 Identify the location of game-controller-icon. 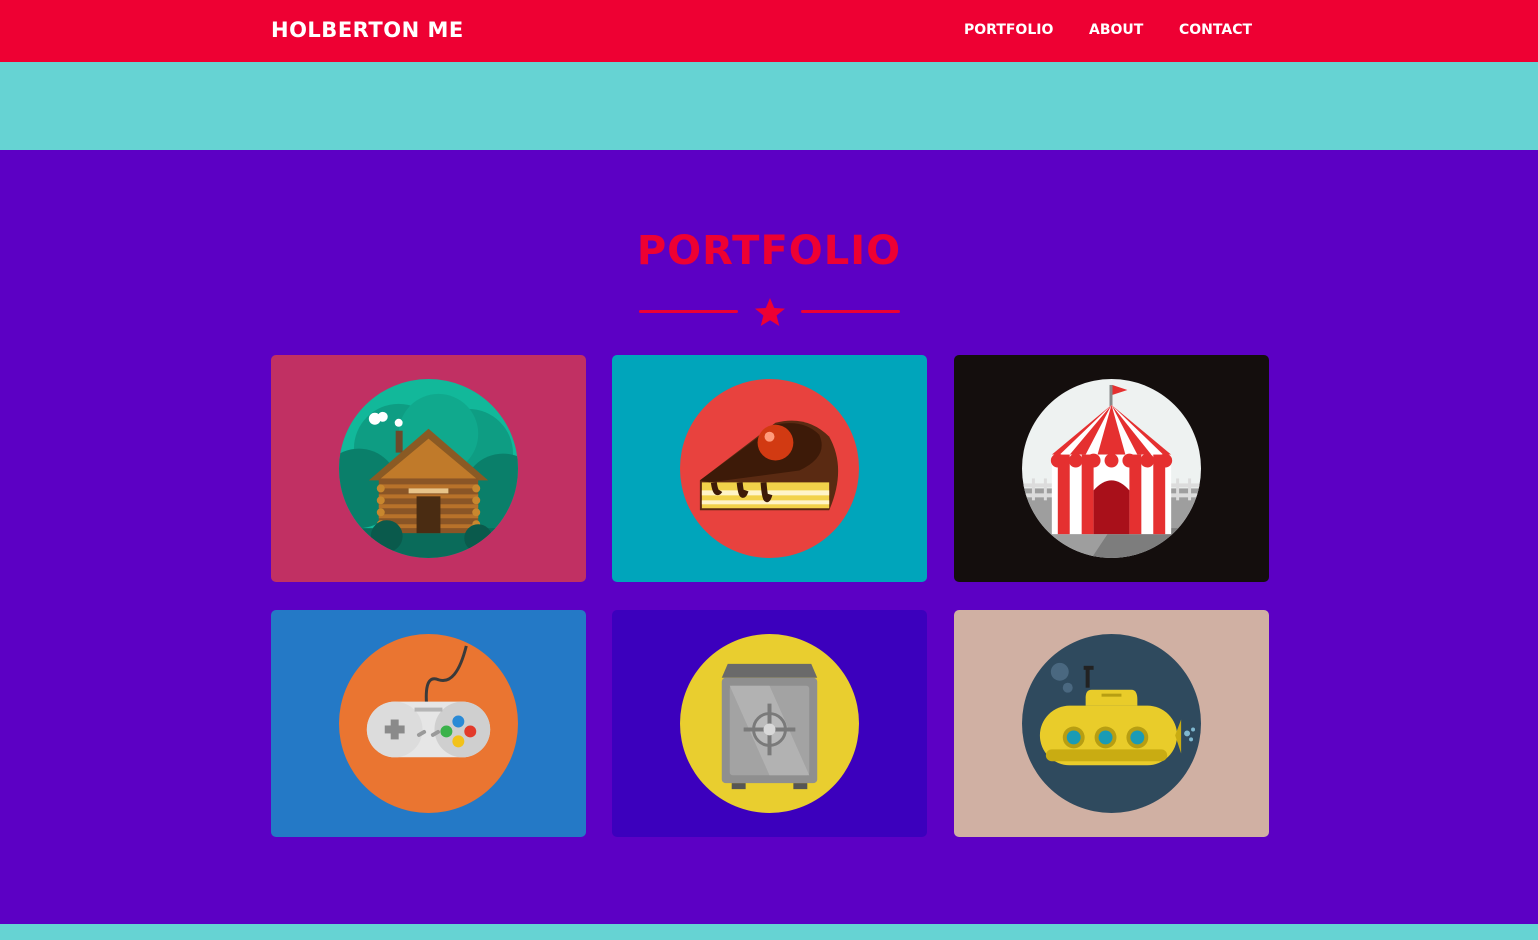
(428, 723).